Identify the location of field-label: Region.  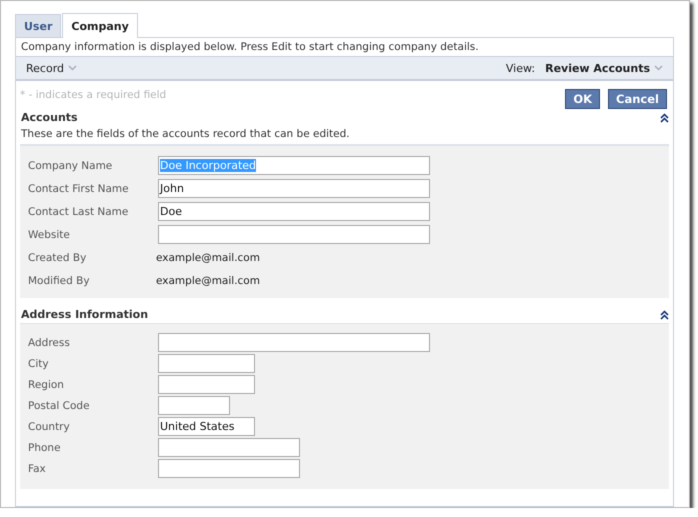
(46, 384).